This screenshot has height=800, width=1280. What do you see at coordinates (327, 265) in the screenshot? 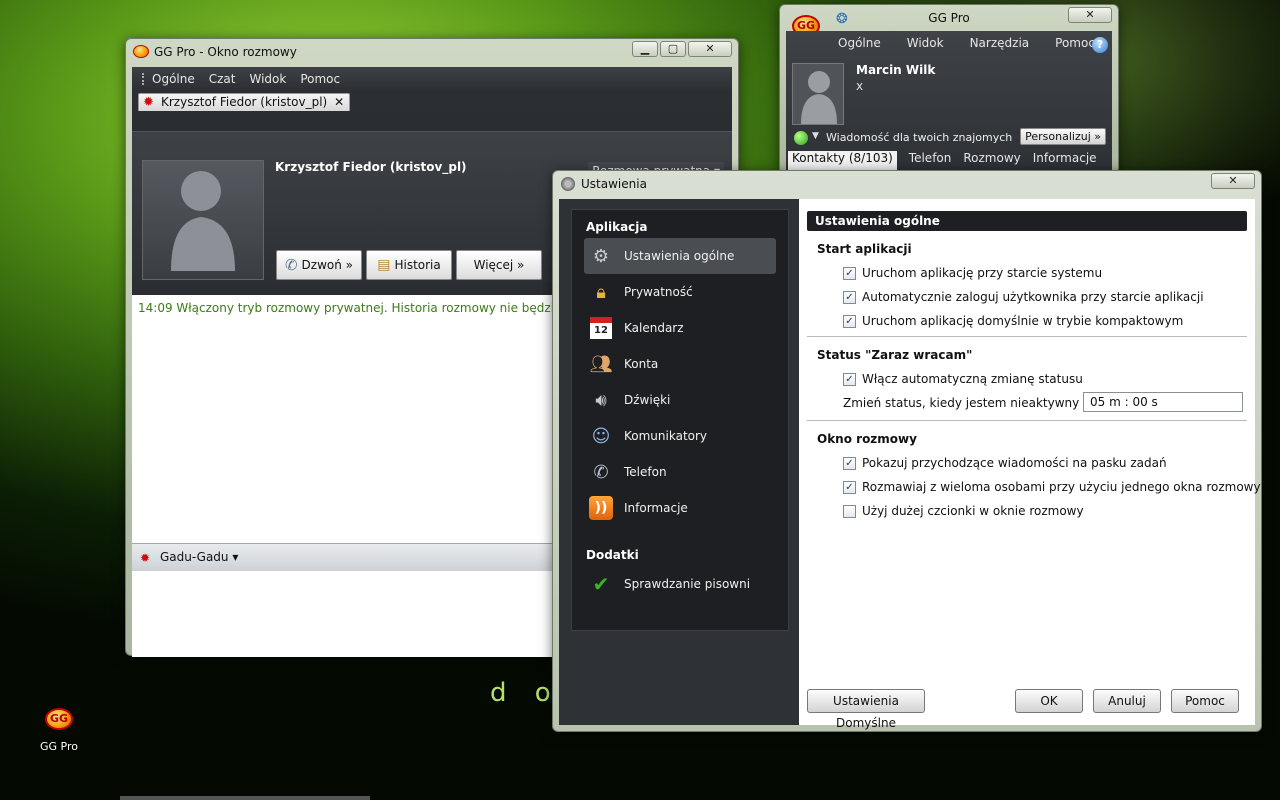
I see `call-button-label: Dzwoń »` at bounding box center [327, 265].